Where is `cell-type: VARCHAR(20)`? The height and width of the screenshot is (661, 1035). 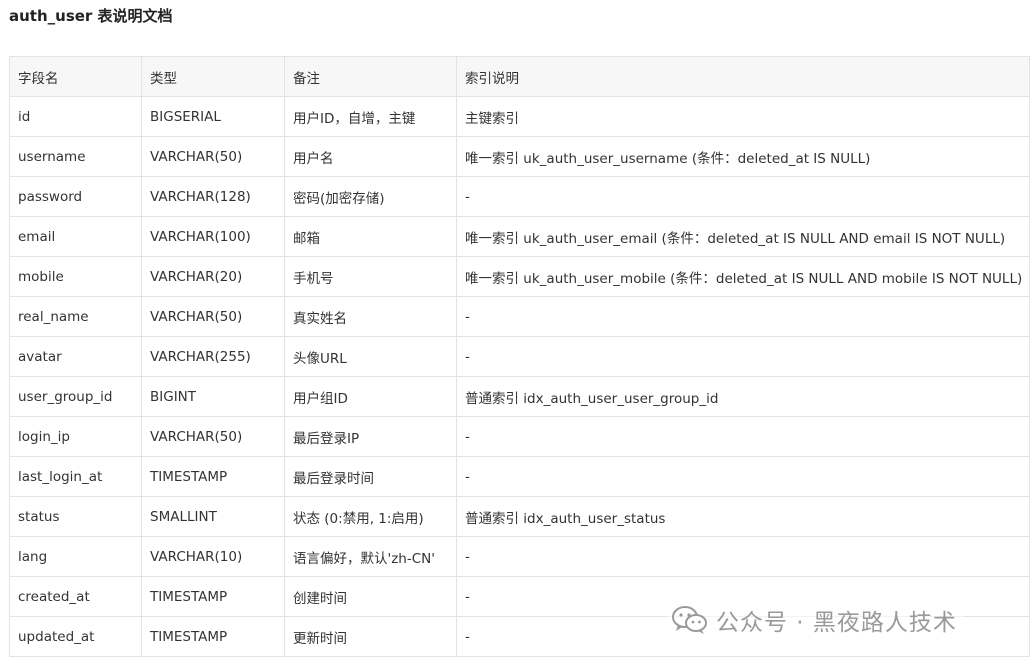
cell-type: VARCHAR(20) is located at coordinates (213, 276).